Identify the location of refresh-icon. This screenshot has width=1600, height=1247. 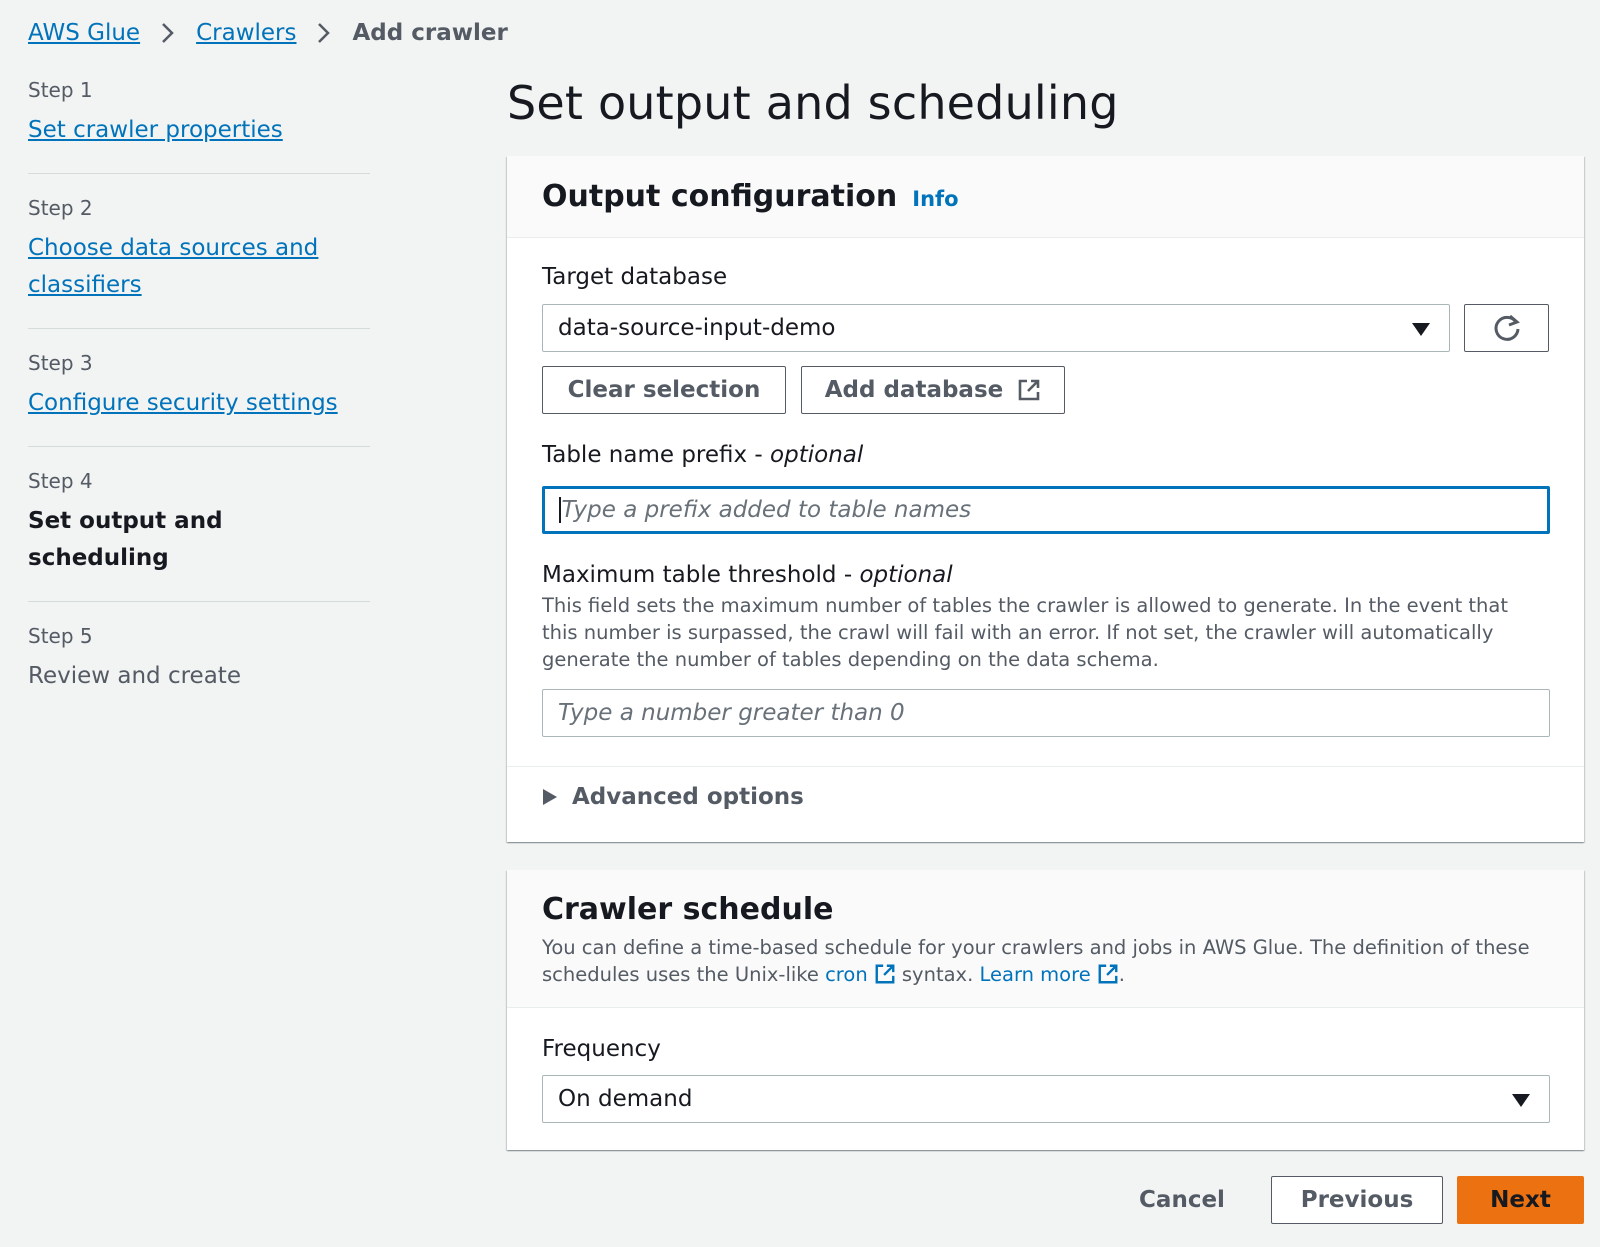
(1507, 327).